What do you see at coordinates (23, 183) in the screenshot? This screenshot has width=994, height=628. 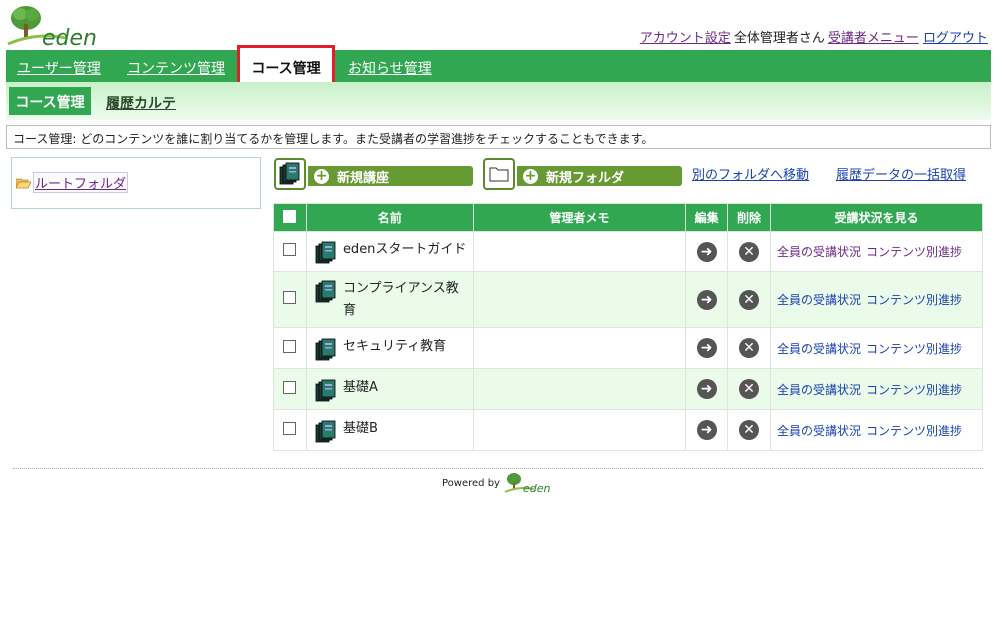 I see `open-folder-icon` at bounding box center [23, 183].